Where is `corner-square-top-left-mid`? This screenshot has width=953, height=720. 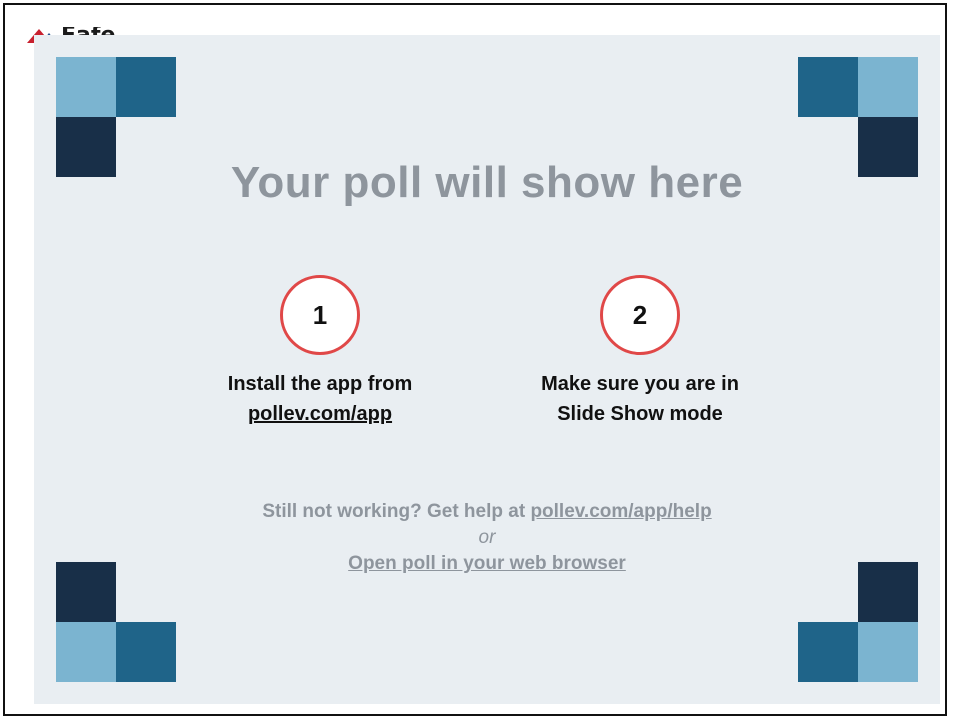
corner-square-top-left-mid is located at coordinates (146, 87).